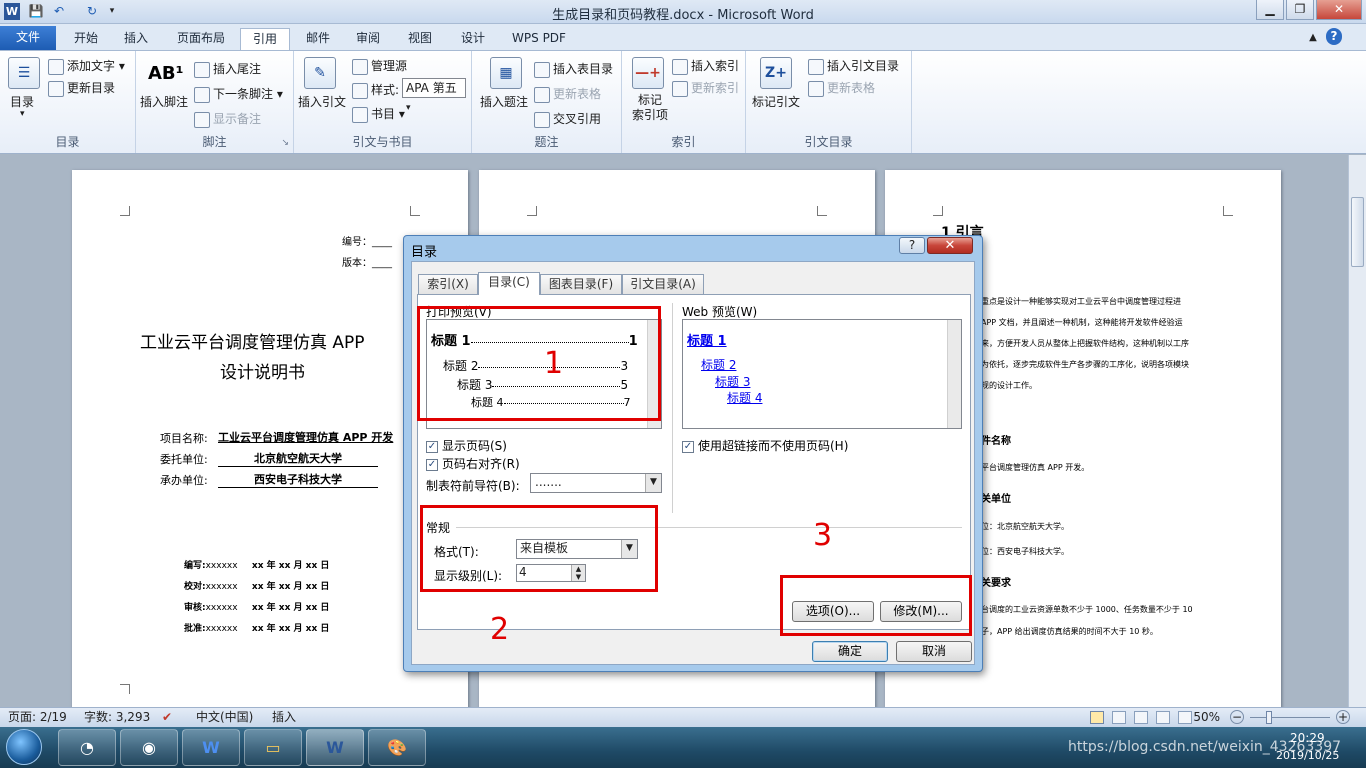 The image size is (1366, 768). What do you see at coordinates (318, 39) in the screenshot?
I see `tab-mailings: 邮件` at bounding box center [318, 39].